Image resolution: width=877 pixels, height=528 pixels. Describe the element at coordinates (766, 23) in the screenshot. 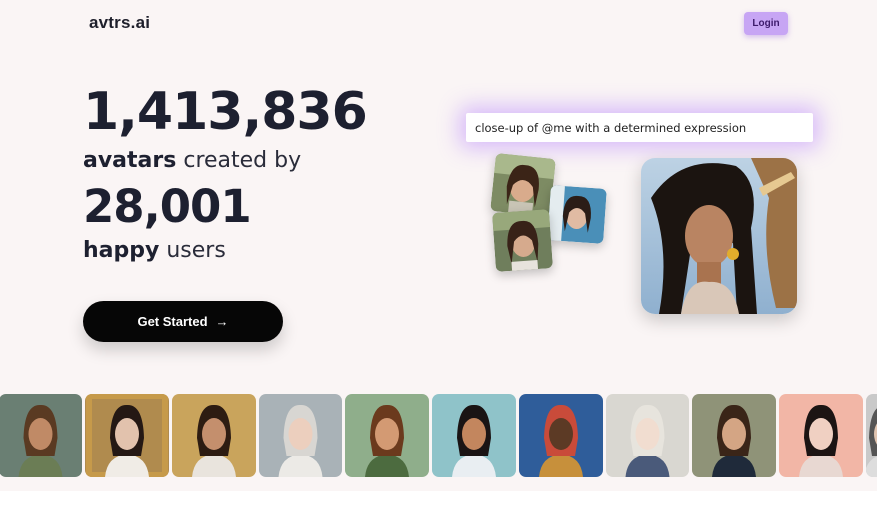

I see `login-button: Login` at that location.